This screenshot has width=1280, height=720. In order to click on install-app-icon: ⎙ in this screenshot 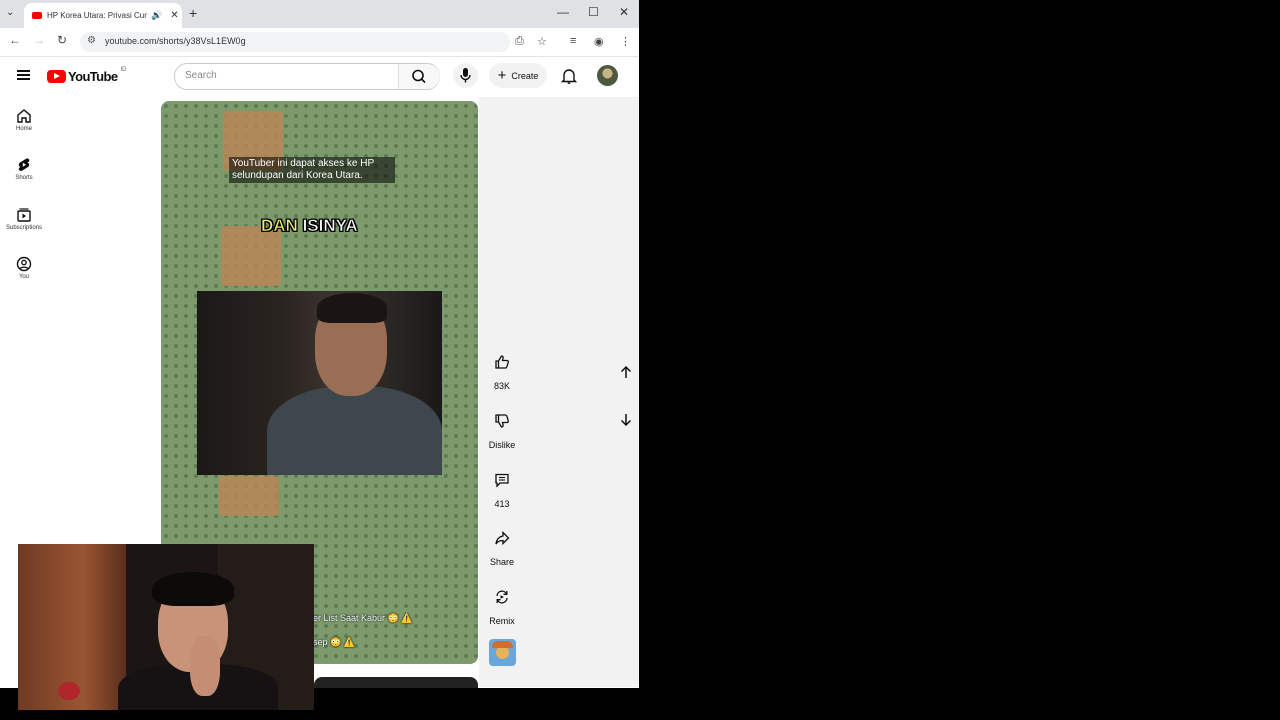, I will do `click(519, 41)`.